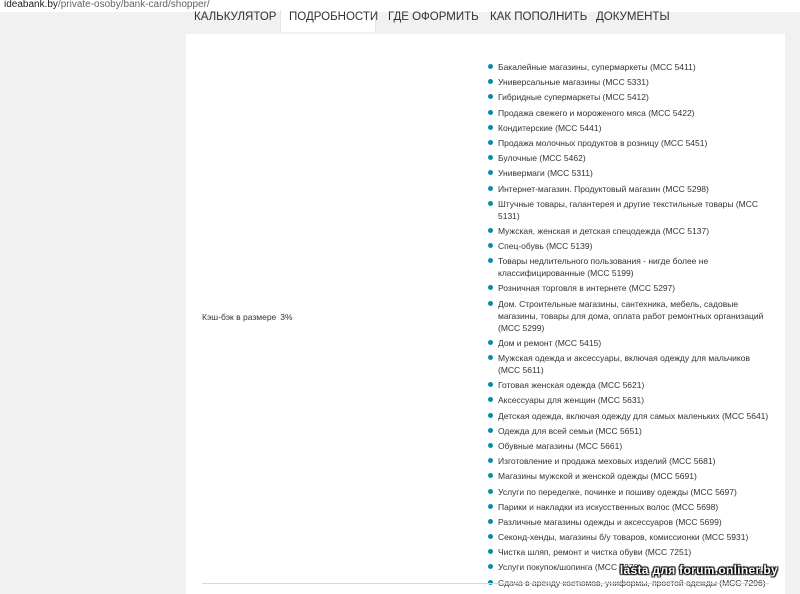  I want to click on list-item: Гибридные супермаркеты (MCC 5412), so click(629, 97).